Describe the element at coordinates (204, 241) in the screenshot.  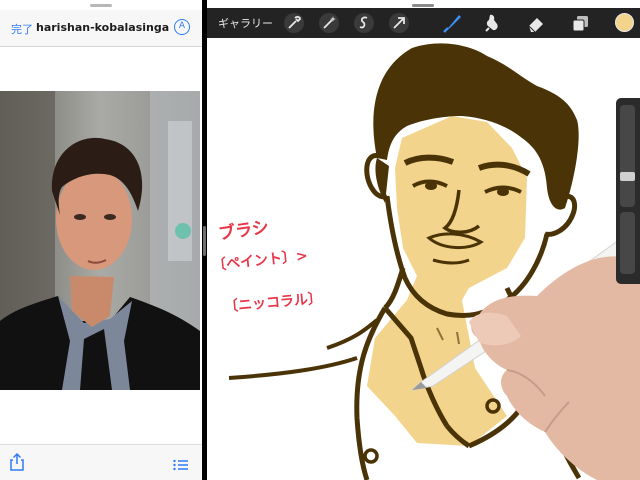
I see `split-view-drag-handle` at that location.